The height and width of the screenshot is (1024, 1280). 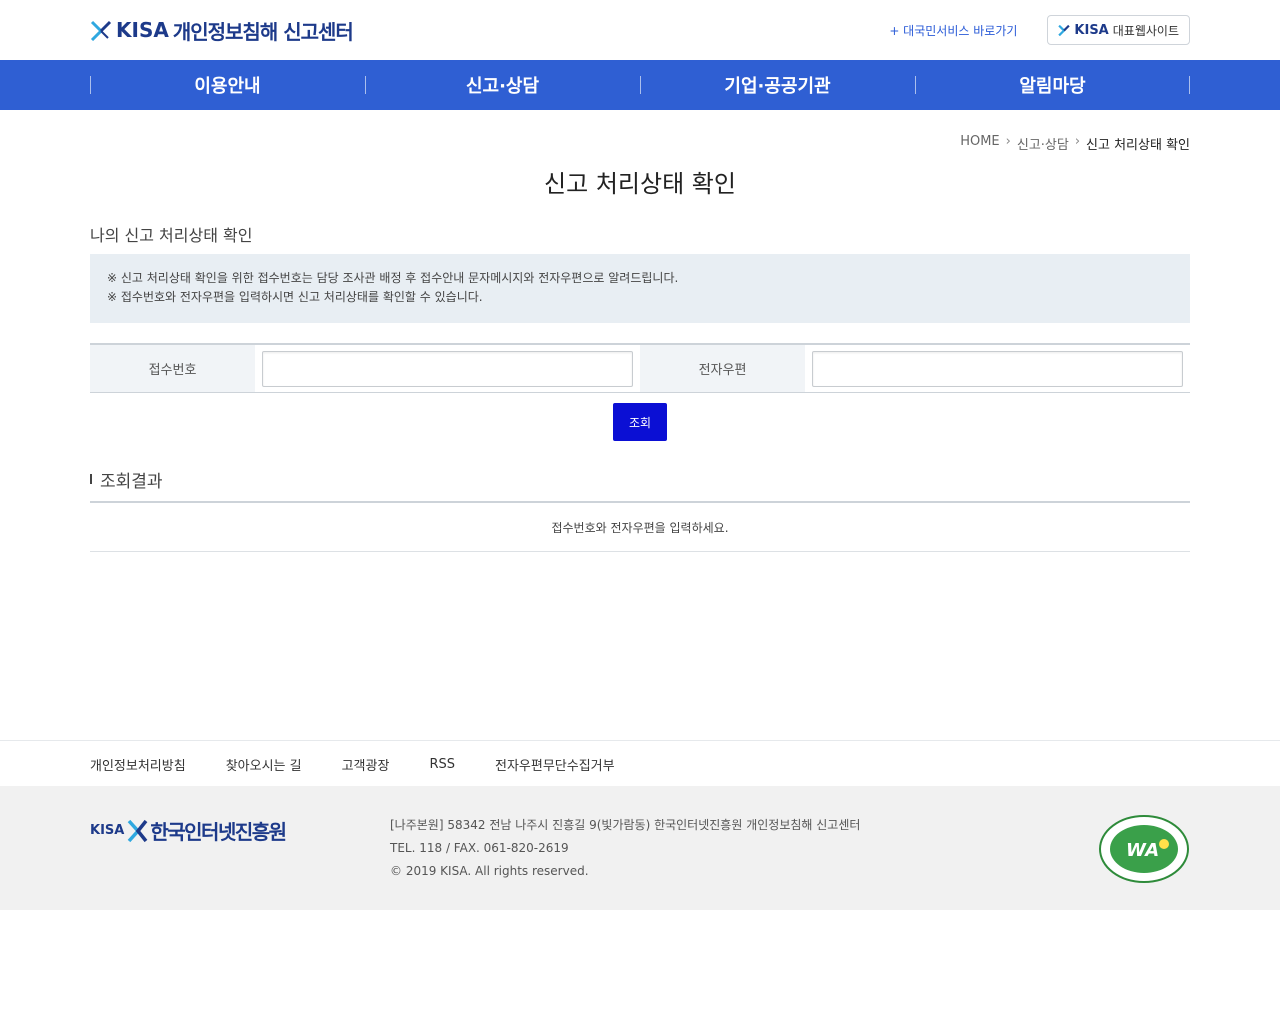 What do you see at coordinates (953, 30) in the screenshot?
I see `public-service-link: + 대국민서비스 바로가기` at bounding box center [953, 30].